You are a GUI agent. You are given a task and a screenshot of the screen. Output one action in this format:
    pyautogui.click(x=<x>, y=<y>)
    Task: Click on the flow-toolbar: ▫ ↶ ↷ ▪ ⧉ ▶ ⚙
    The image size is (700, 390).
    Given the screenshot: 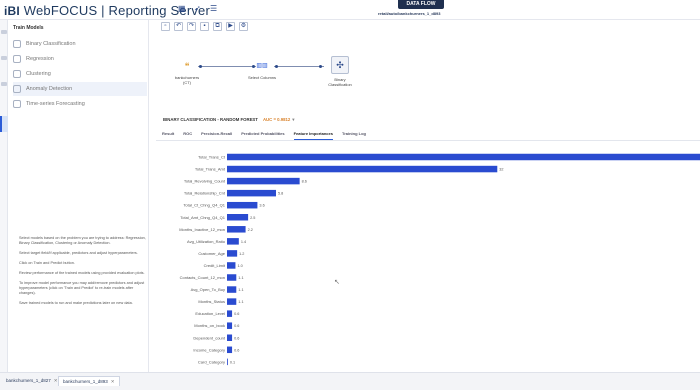 What is the action you would take?
    pyautogui.click(x=204, y=26)
    